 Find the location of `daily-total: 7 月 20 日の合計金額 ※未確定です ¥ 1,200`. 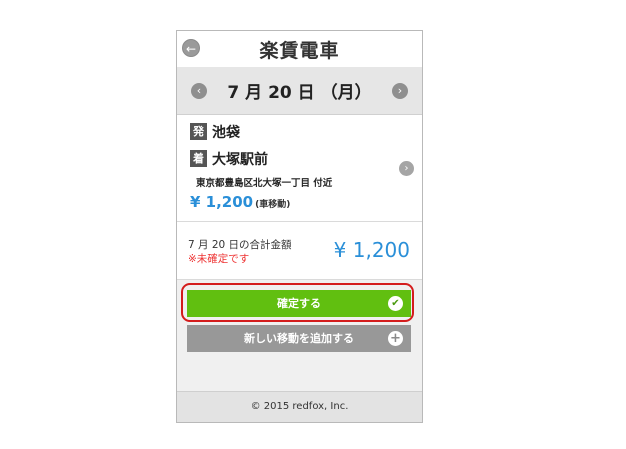

daily-total: 7 月 20 日の合計金額 ※未確定です ¥ 1,200 is located at coordinates (299, 251).